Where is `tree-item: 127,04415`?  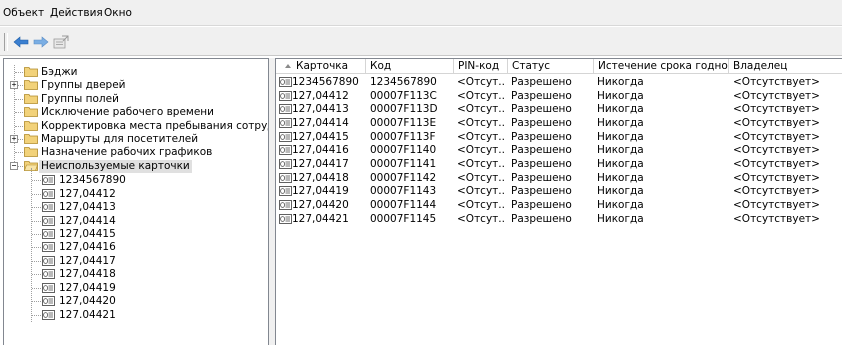 tree-item: 127,04415 is located at coordinates (136, 234).